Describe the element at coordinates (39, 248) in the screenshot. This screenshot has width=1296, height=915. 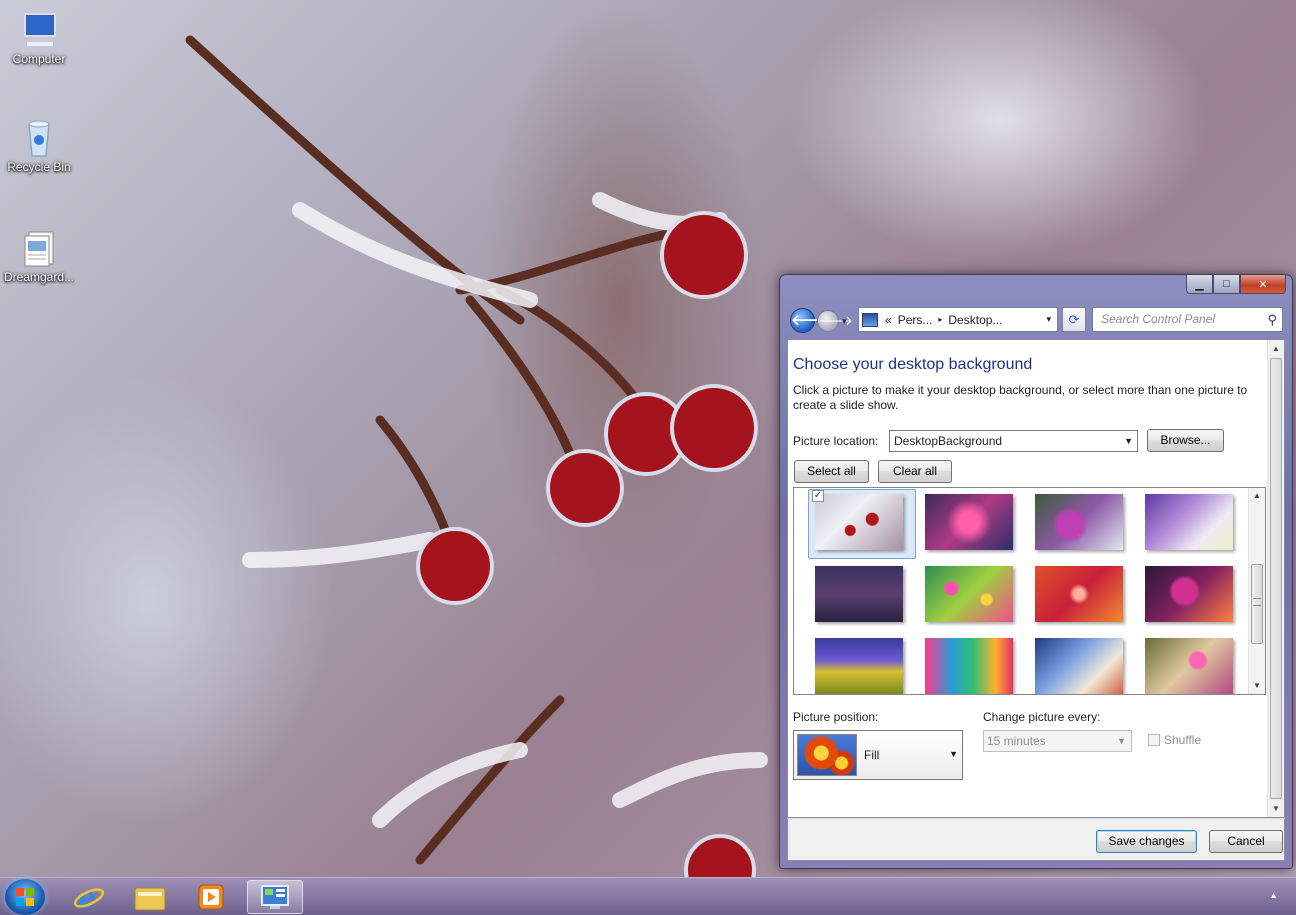
I see `document-icon` at that location.